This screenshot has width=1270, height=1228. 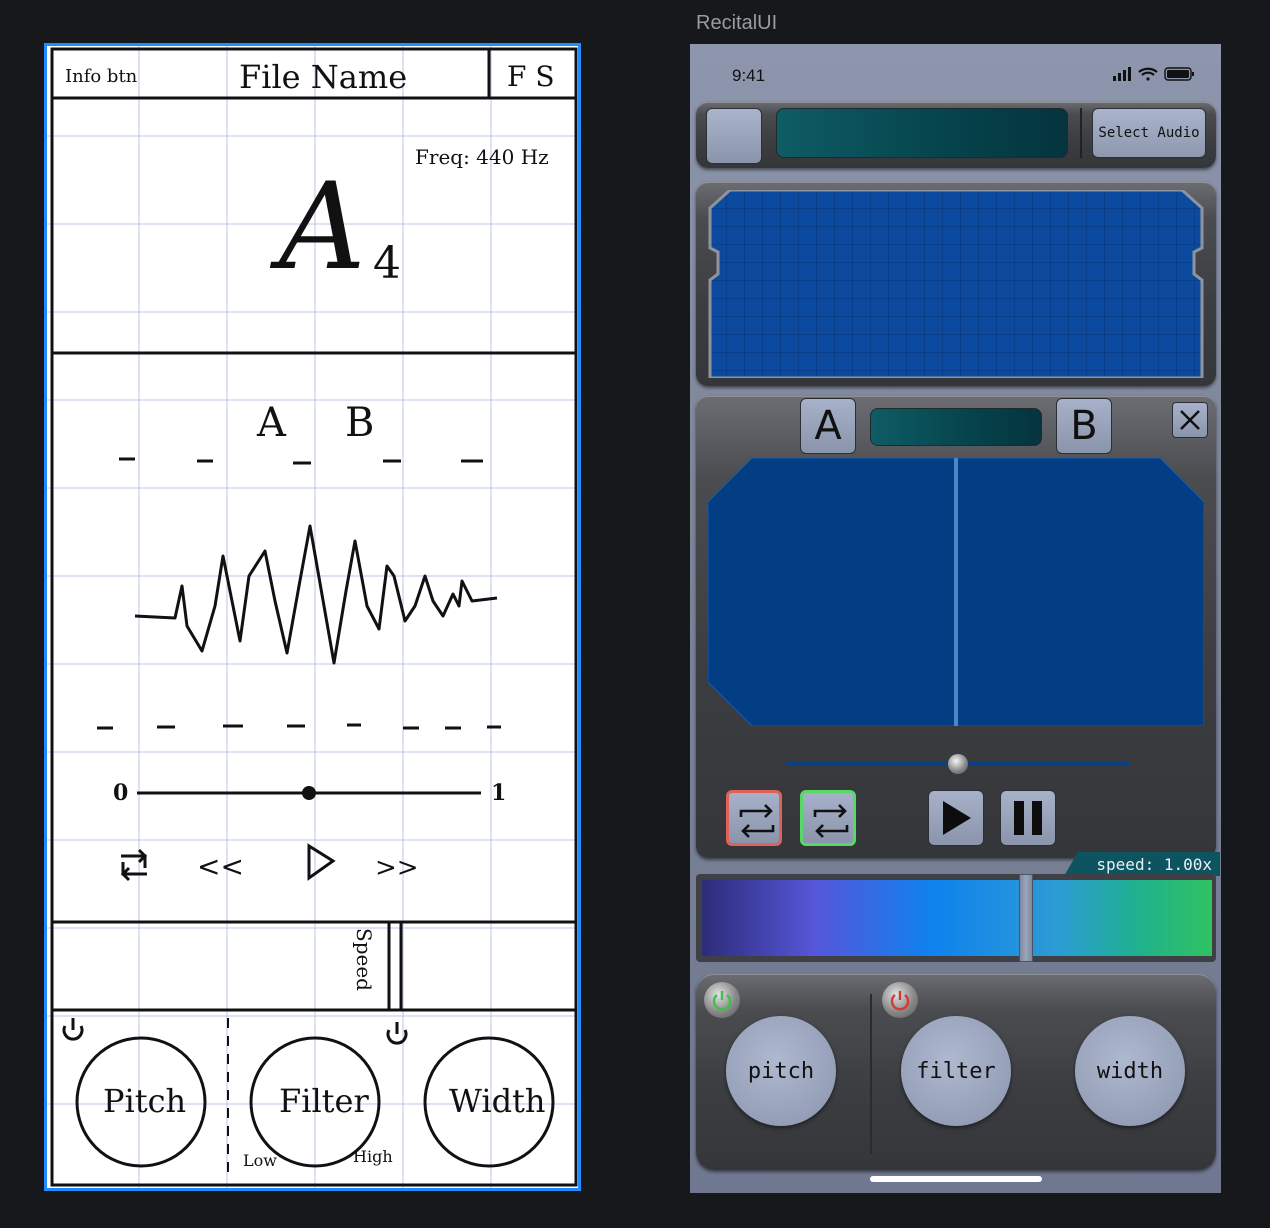 I want to click on sketch-pitch-power-icon, so click(x=73, y=1029).